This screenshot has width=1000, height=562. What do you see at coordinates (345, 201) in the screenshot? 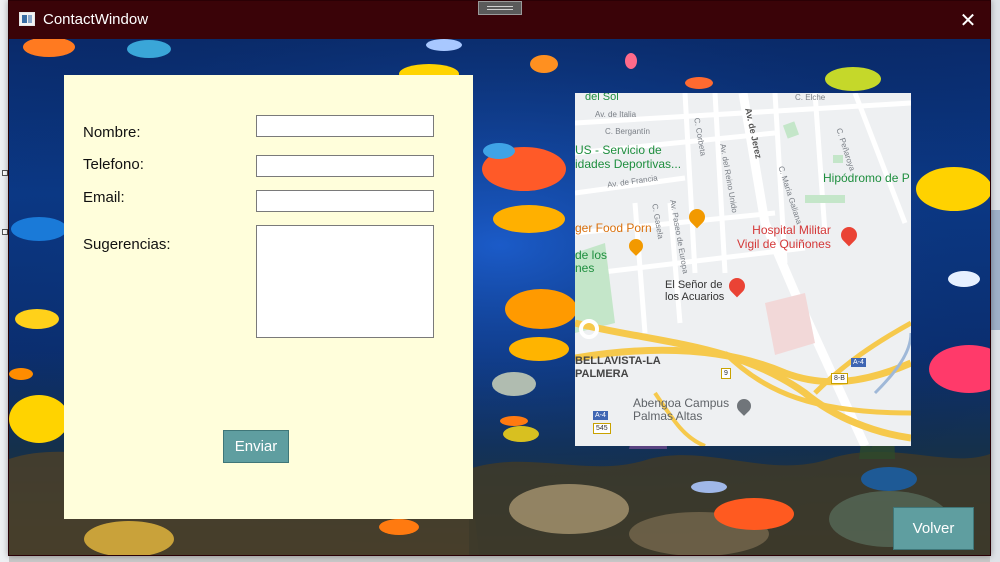
I see `email-input` at bounding box center [345, 201].